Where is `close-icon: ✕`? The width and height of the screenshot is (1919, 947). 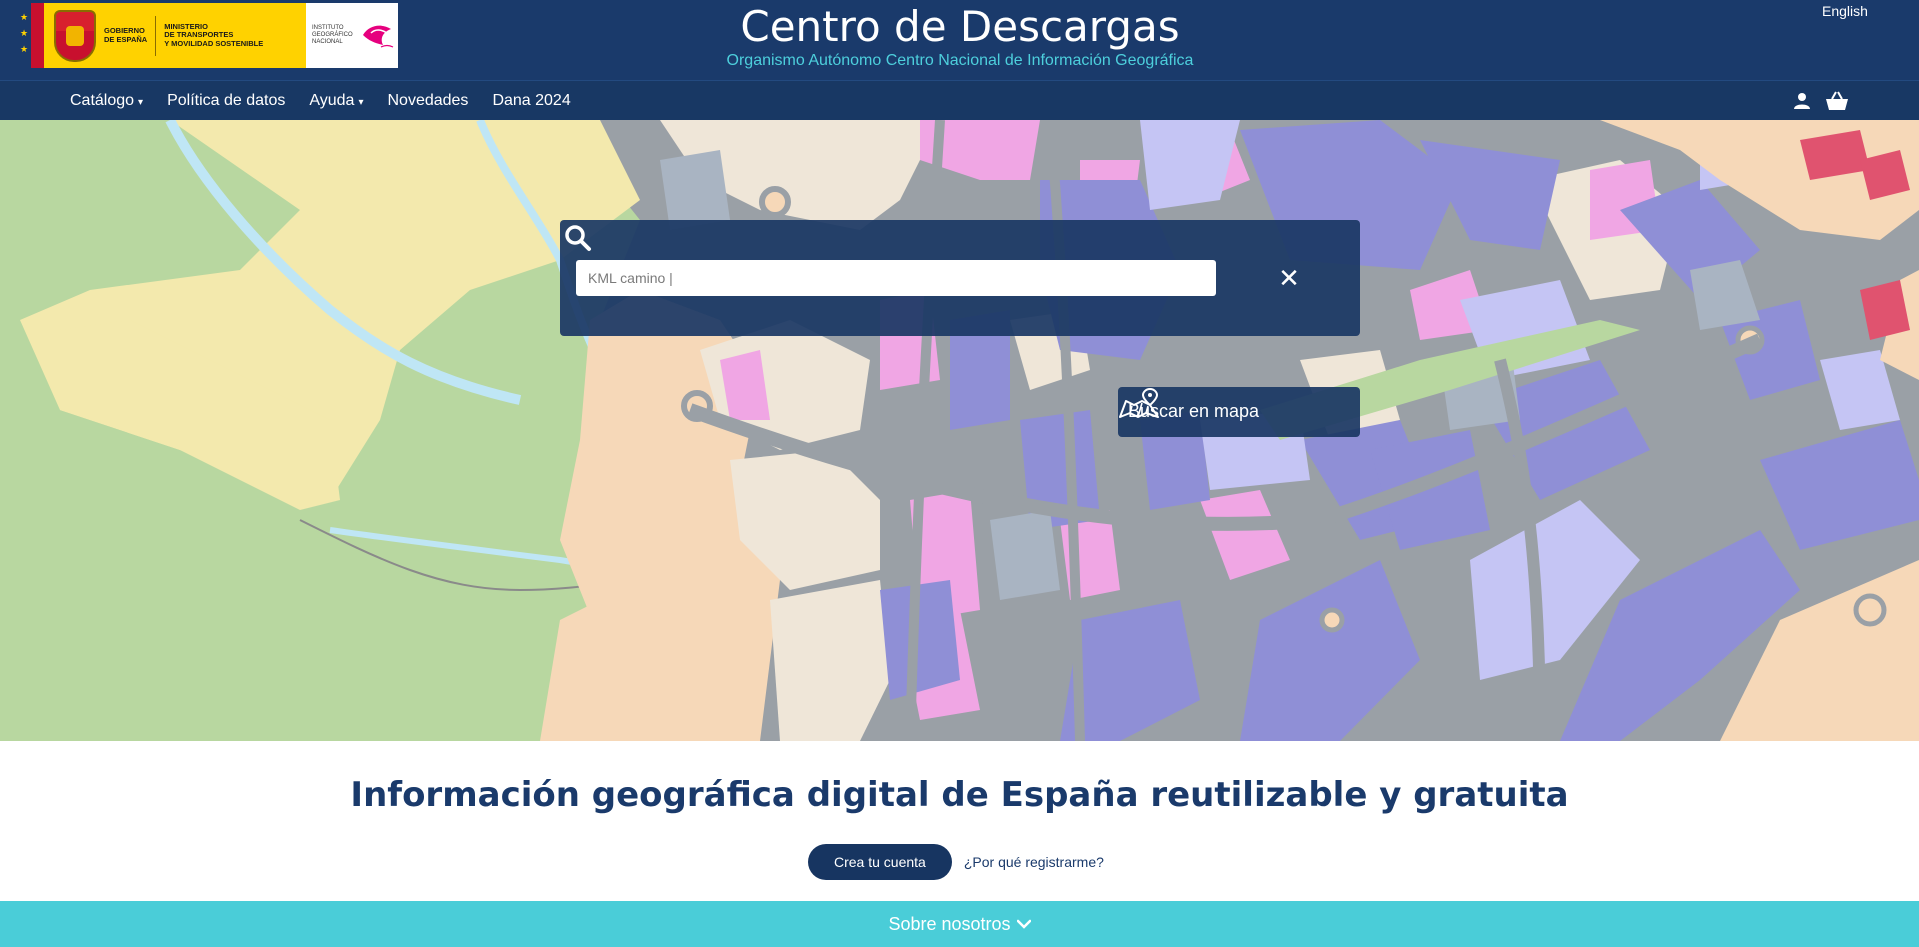 close-icon: ✕ is located at coordinates (1289, 278).